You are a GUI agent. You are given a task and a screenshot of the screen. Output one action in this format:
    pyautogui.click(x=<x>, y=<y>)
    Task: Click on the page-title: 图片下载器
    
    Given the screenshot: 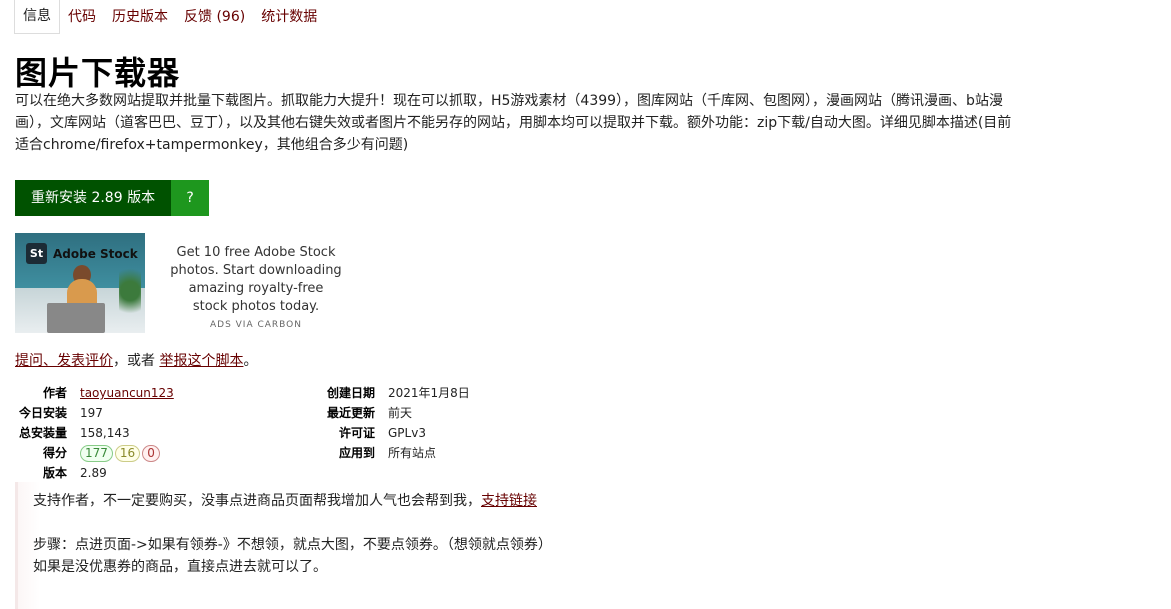 What is the action you would take?
    pyautogui.click(x=98, y=73)
    